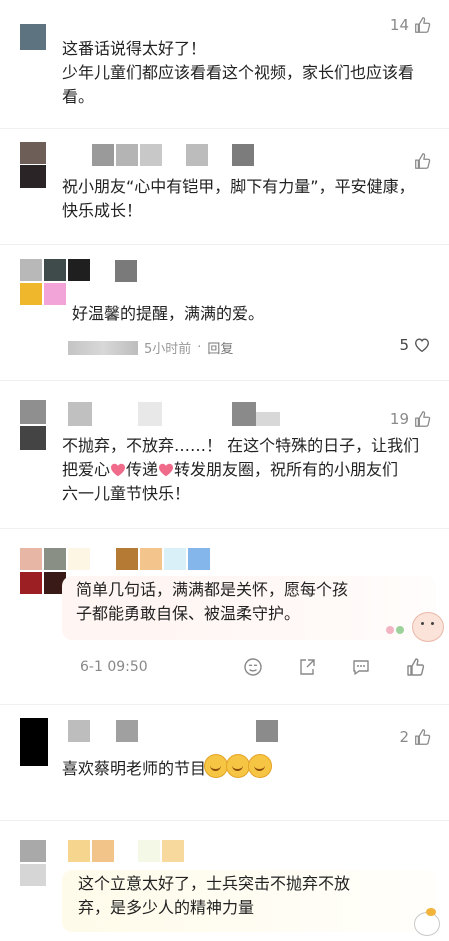 The width and height of the screenshot is (449, 941). What do you see at coordinates (212, 602) in the screenshot?
I see `comment-text: 简单几句话，满满都是关怀，愿每个孩 子都能勇敢自保、被温柔守护。` at bounding box center [212, 602].